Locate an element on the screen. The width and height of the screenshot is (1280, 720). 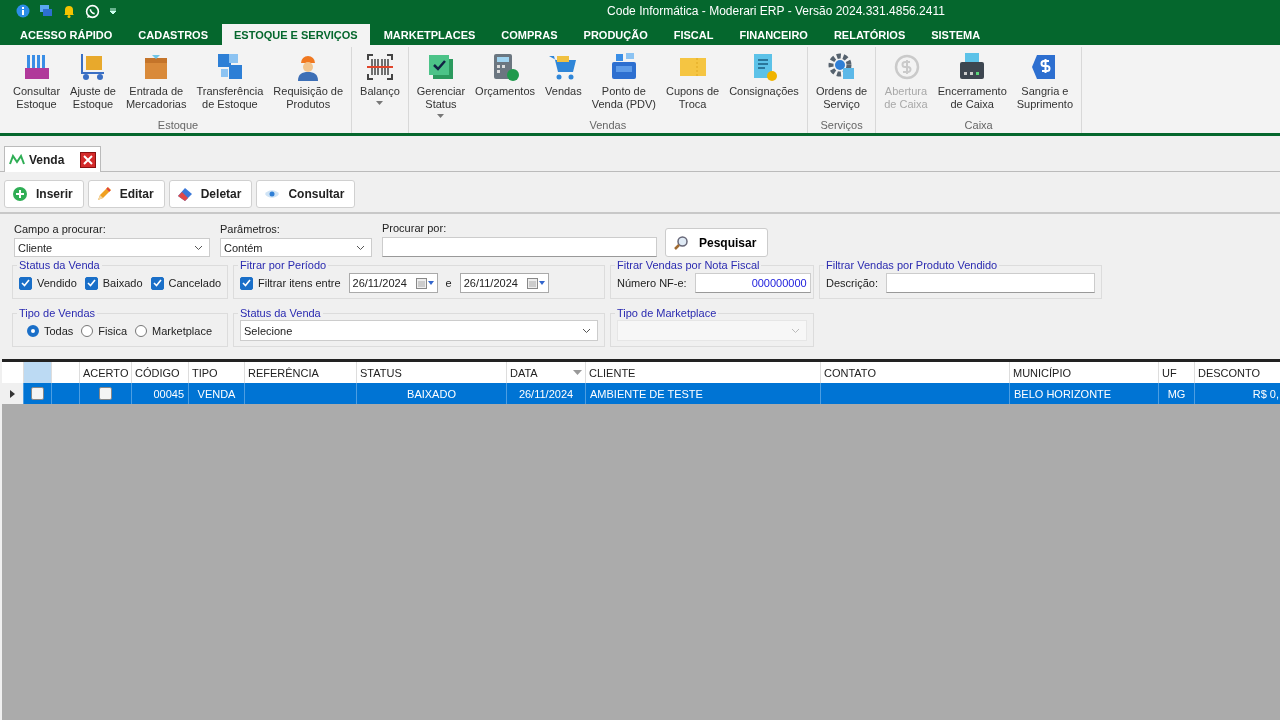
ribbon-button: Transferência de Estoque is located at coordinates (230, 83).